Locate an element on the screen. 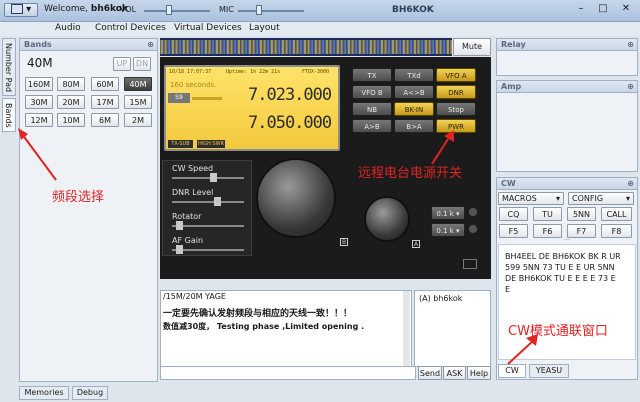 This screenshot has width=640, height=402. band-80m-button: 80M is located at coordinates (71, 84).